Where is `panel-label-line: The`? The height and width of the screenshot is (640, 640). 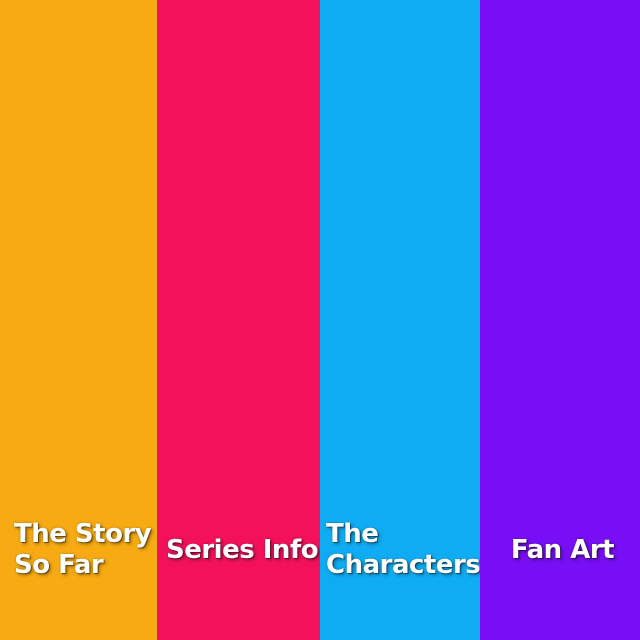 panel-label-line: The is located at coordinates (352, 534).